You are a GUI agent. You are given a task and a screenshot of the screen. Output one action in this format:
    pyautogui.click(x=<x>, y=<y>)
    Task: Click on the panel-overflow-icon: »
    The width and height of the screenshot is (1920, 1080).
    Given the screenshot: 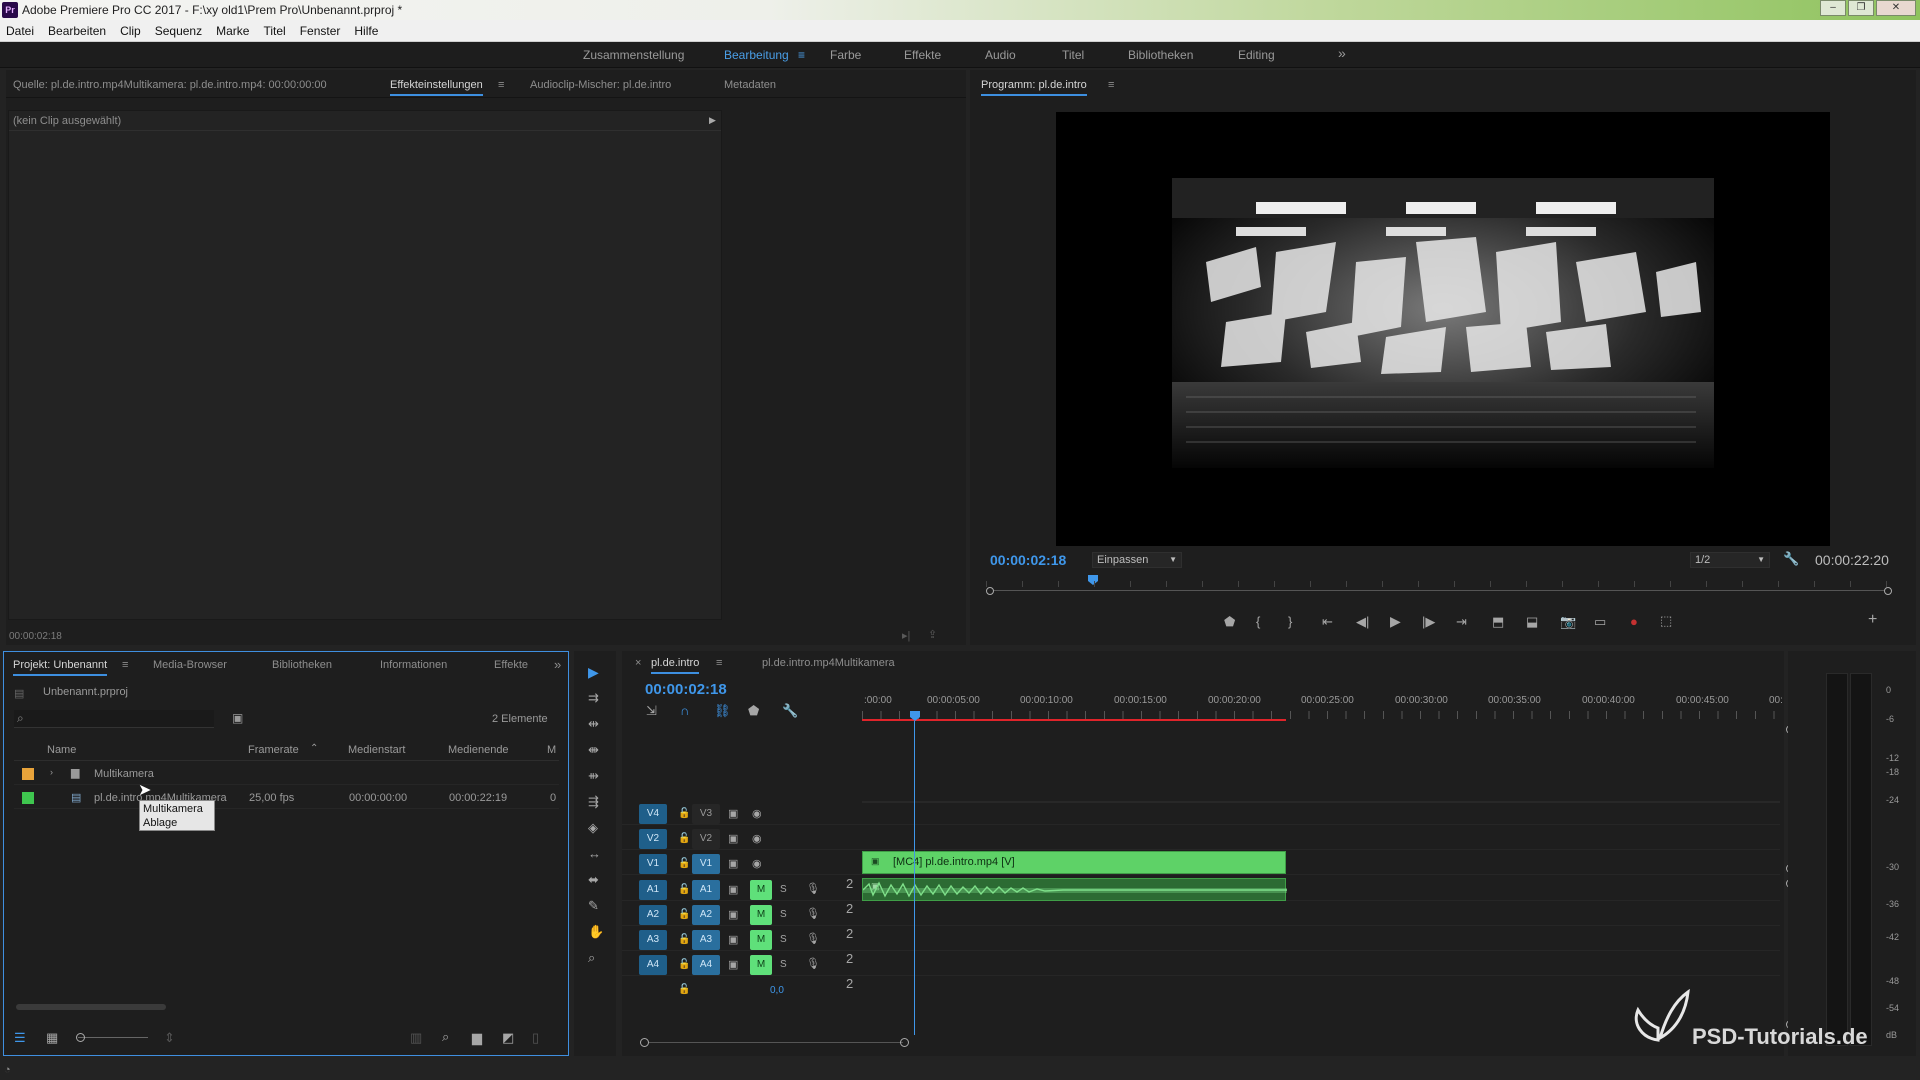 What is the action you would take?
    pyautogui.click(x=557, y=664)
    